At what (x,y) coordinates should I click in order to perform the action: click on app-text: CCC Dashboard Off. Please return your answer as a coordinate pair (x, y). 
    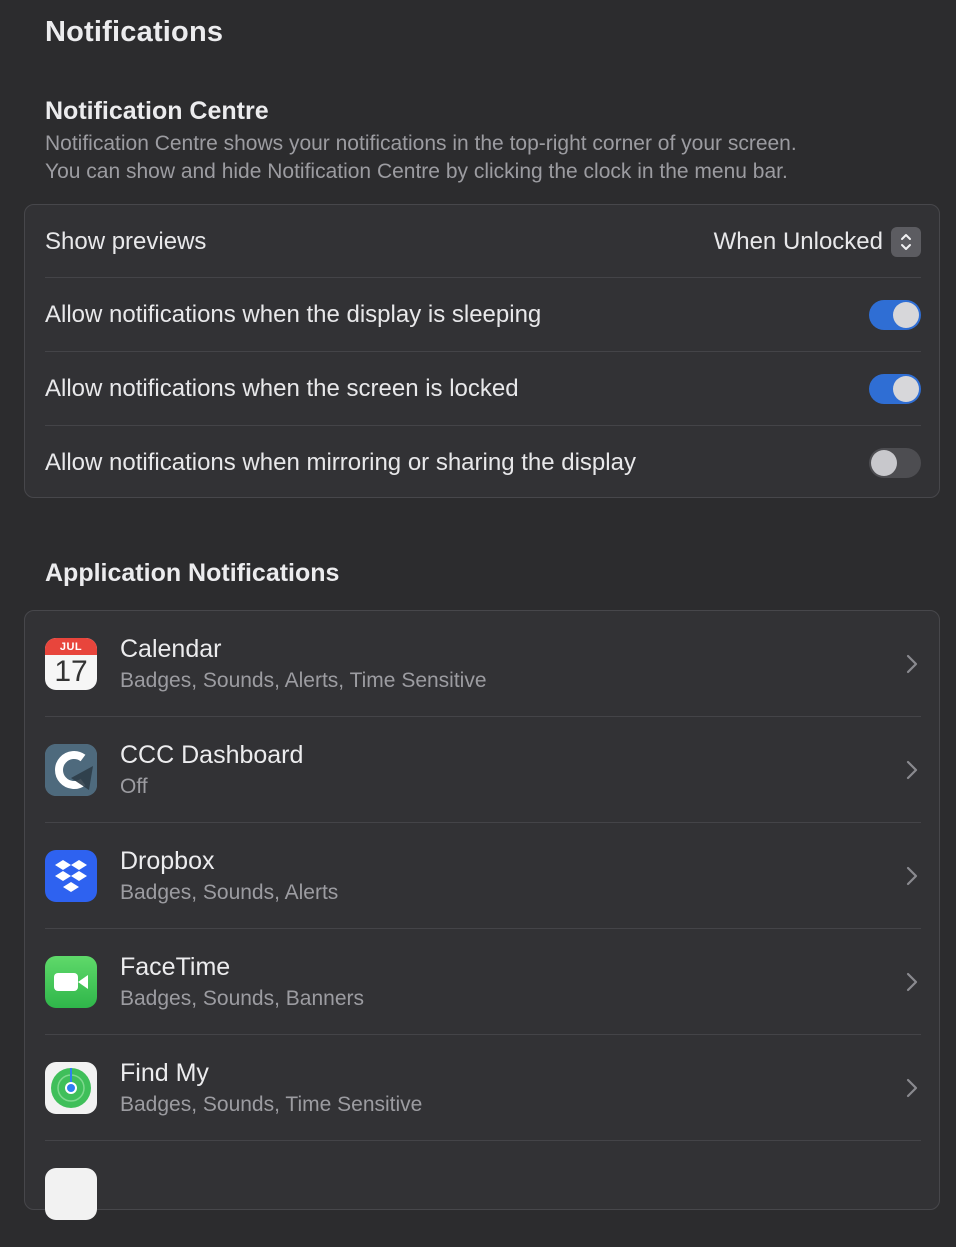
    Looking at the image, I should click on (512, 770).